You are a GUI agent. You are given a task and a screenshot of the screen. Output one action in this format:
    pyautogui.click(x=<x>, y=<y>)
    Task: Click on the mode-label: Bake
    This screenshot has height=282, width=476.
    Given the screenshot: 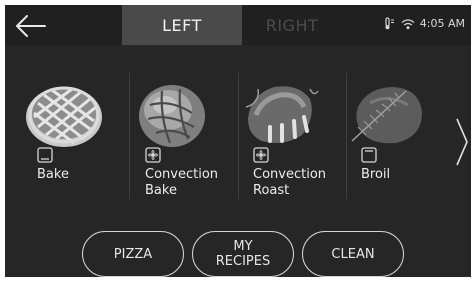 What is the action you would take?
    pyautogui.click(x=53, y=174)
    